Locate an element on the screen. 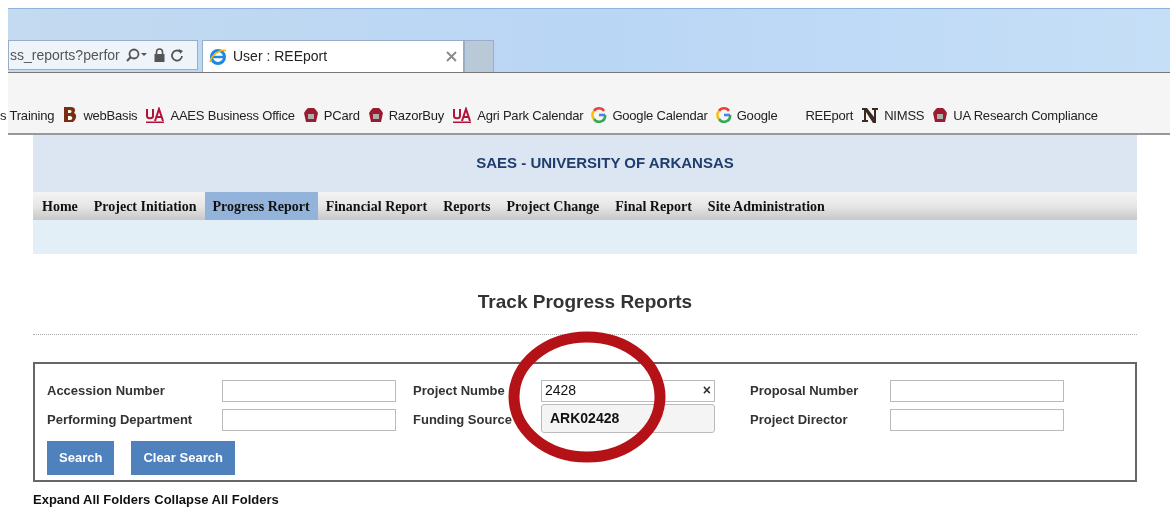 This screenshot has width=1170, height=509. n-logo-icon is located at coordinates (870, 115).